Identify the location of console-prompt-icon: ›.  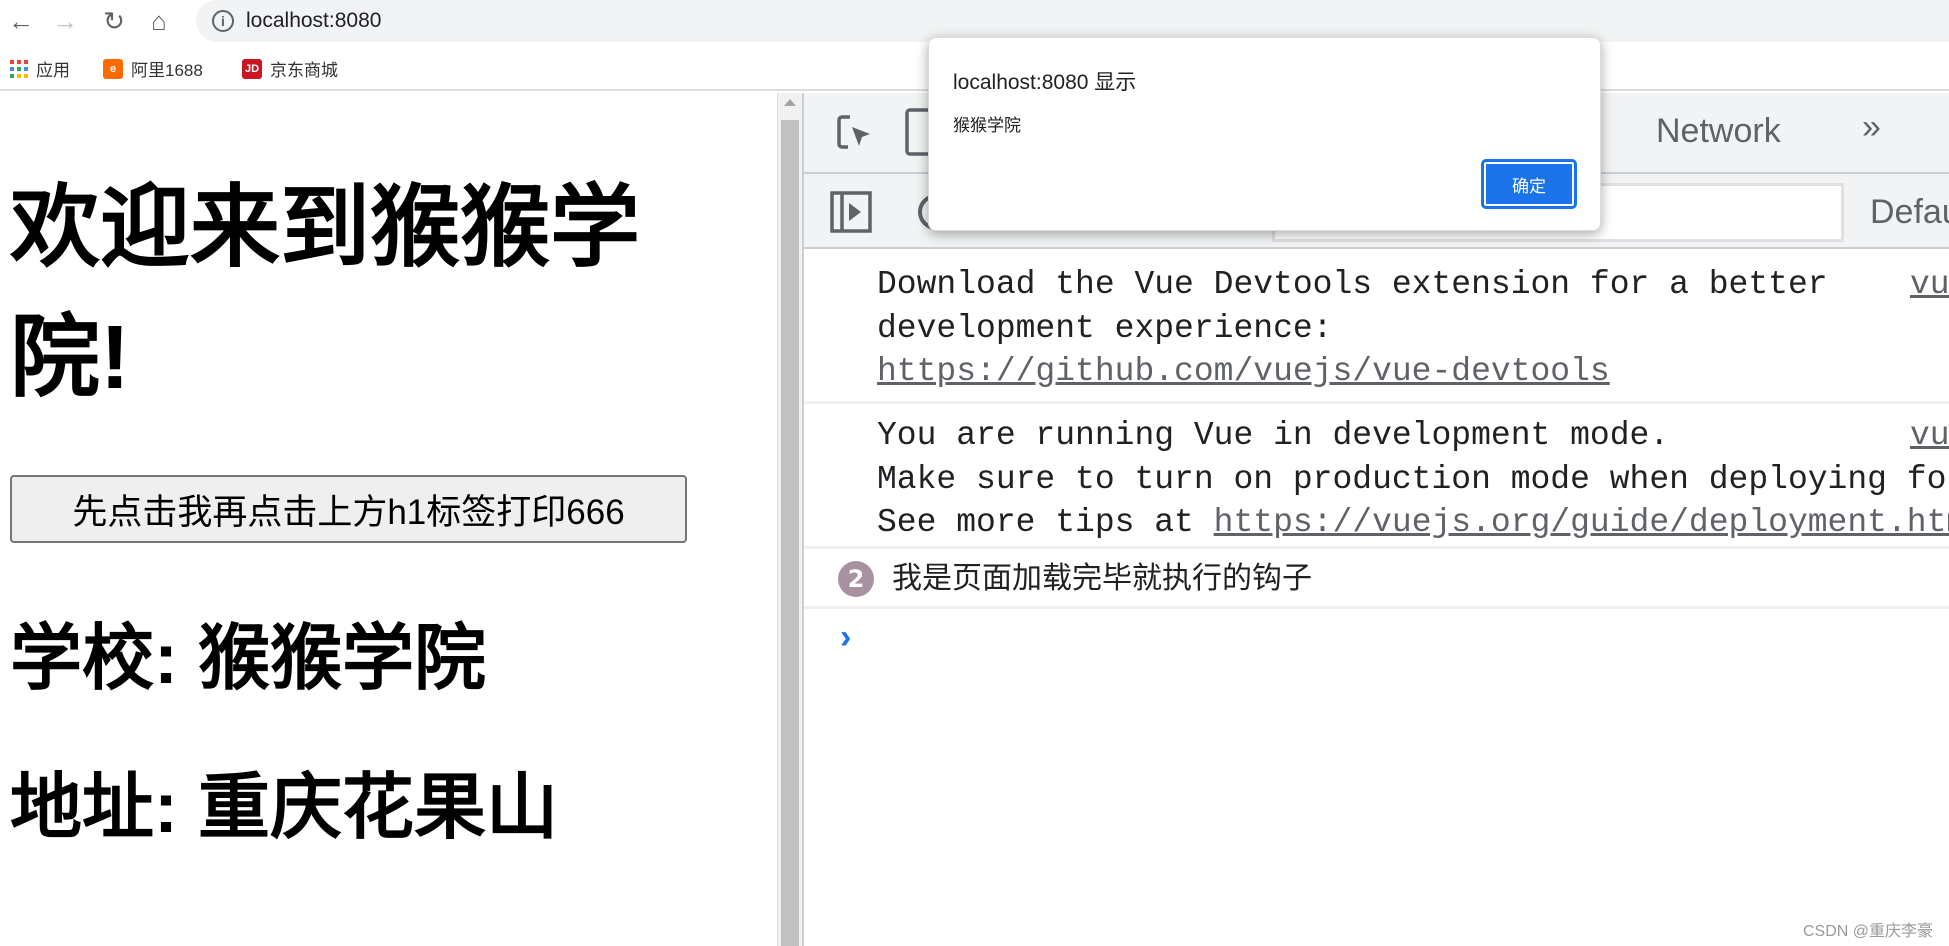
(845, 637).